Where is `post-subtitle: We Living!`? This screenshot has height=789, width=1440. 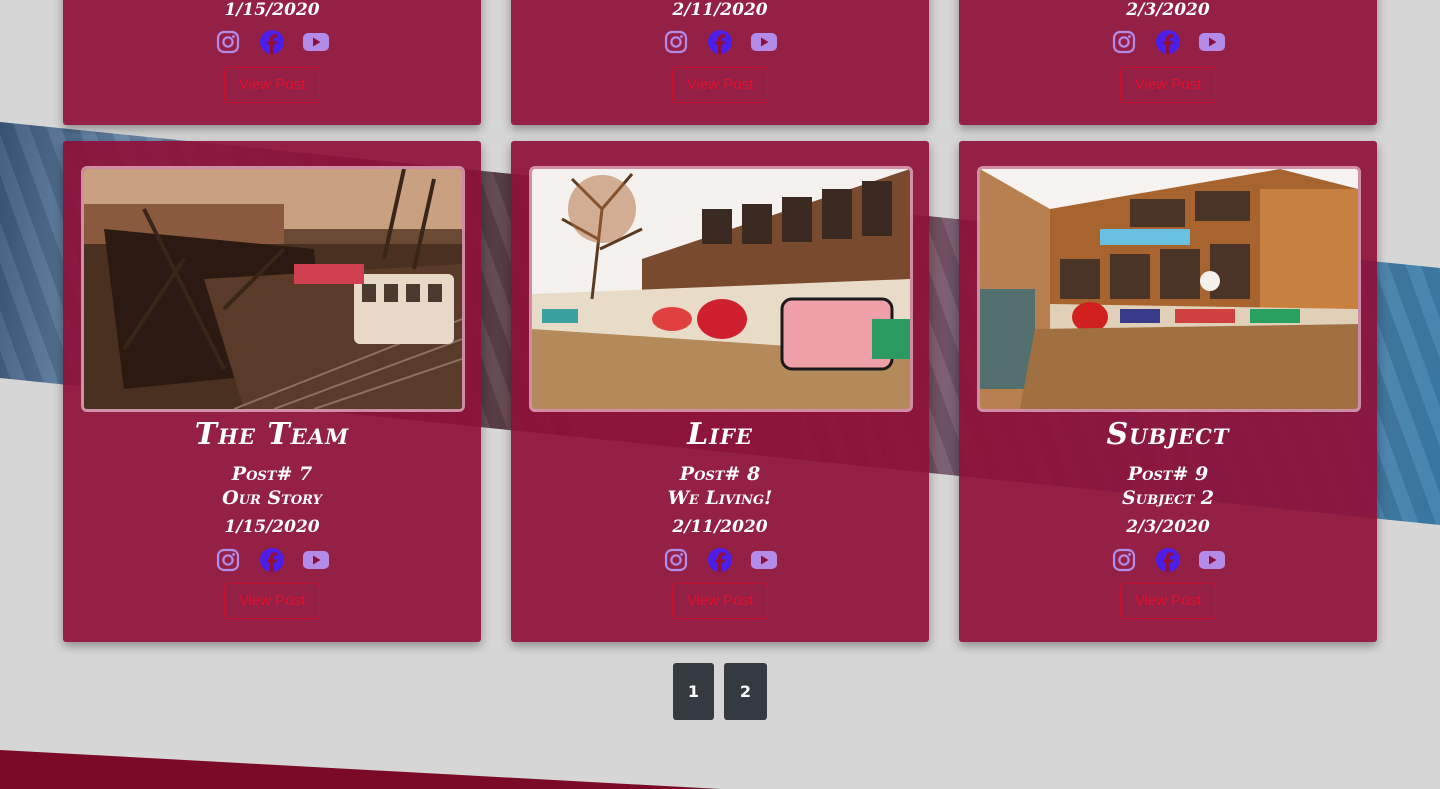 post-subtitle: We Living! is located at coordinates (720, 498).